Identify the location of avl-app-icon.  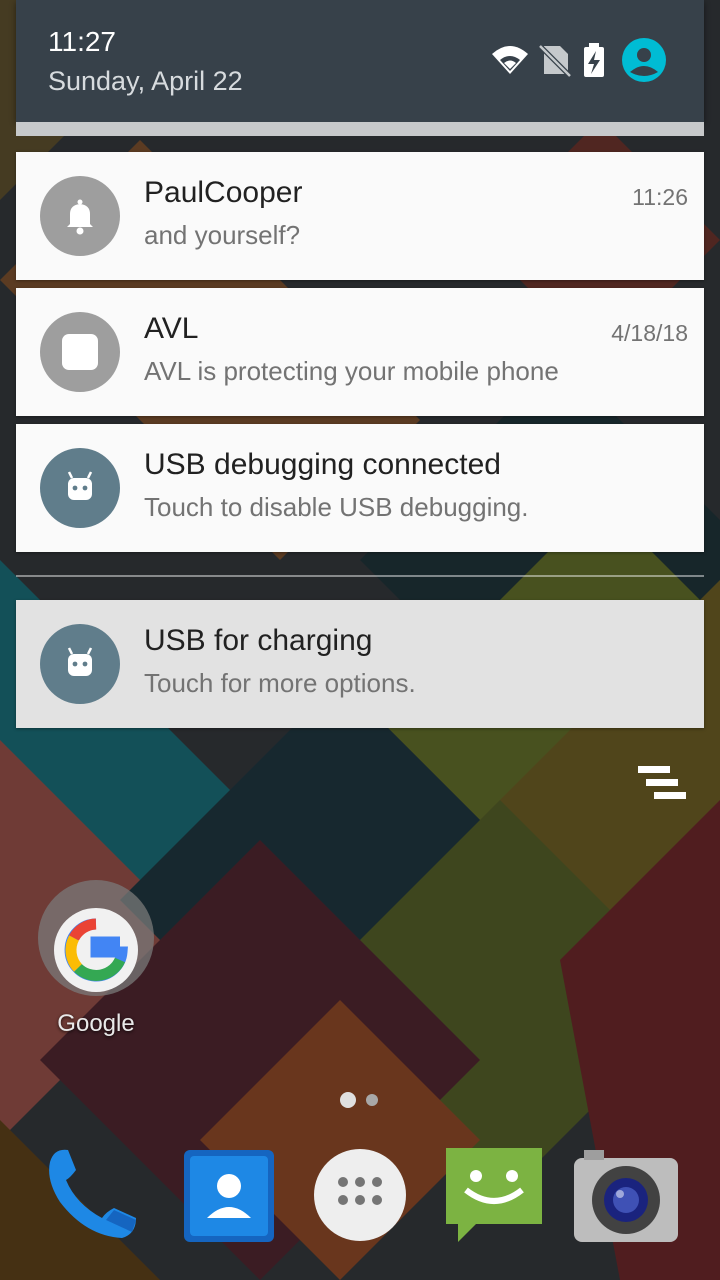
(80, 352).